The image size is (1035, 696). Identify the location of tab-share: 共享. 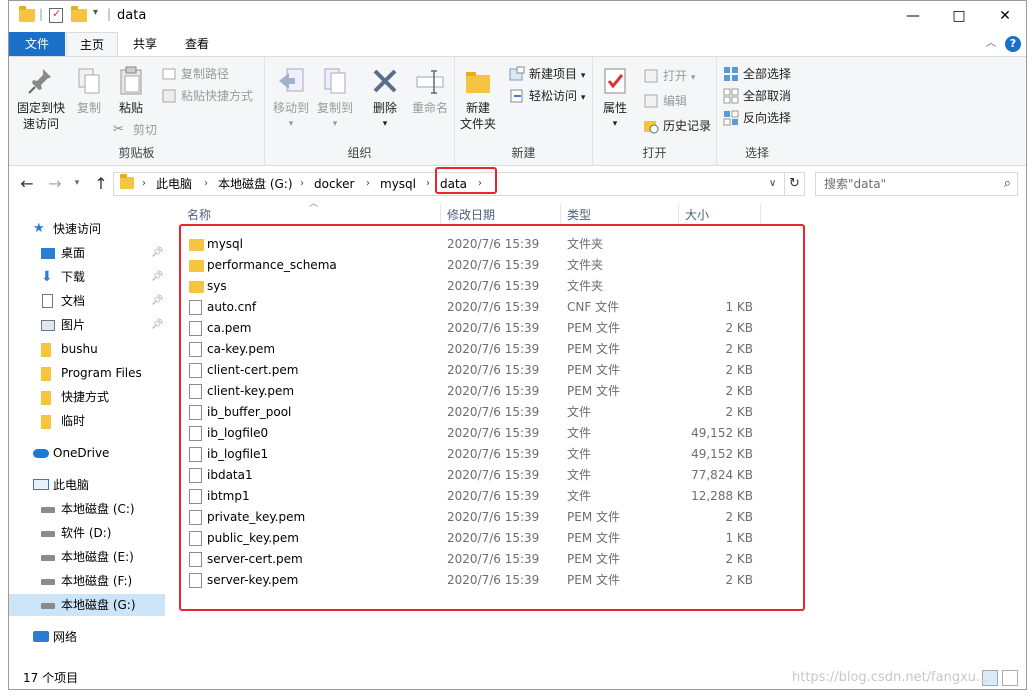
(145, 44).